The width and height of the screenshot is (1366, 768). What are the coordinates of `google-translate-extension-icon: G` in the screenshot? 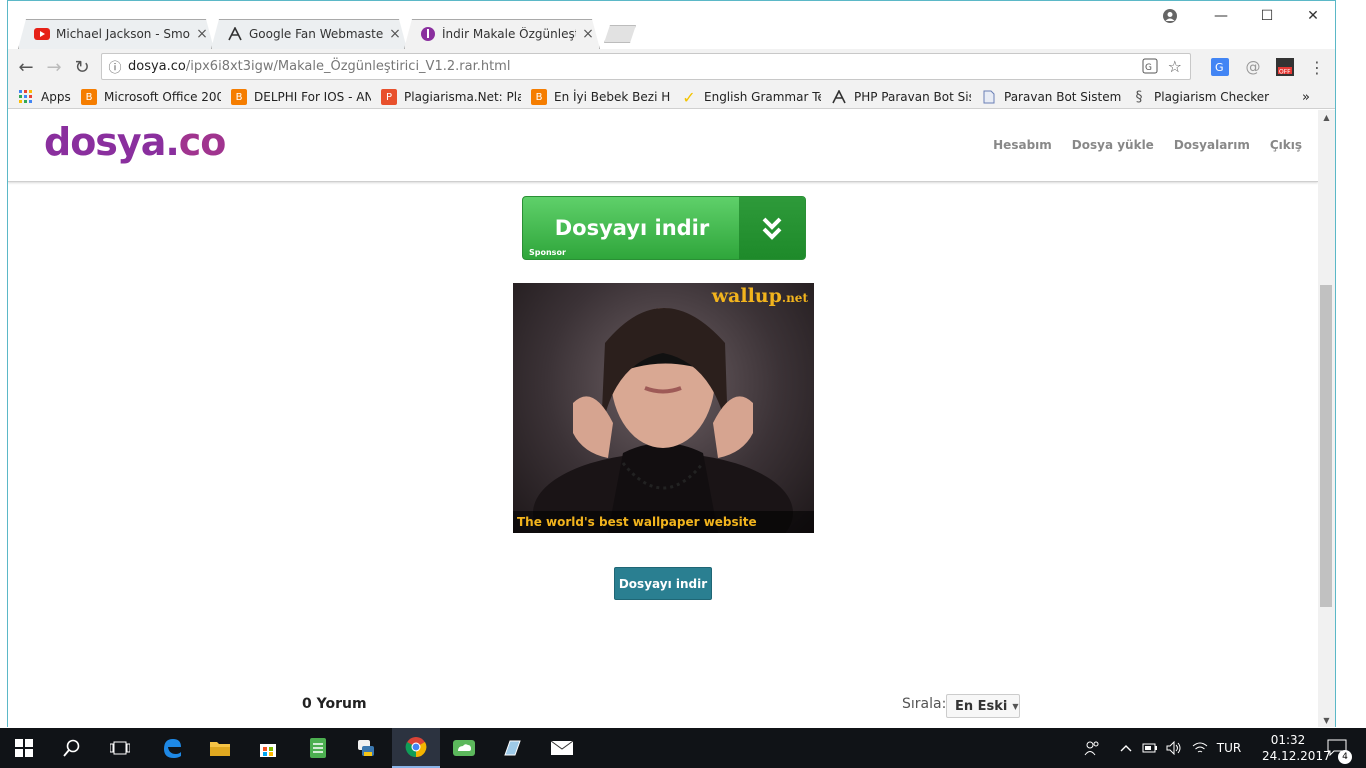 It's located at (1220, 67).